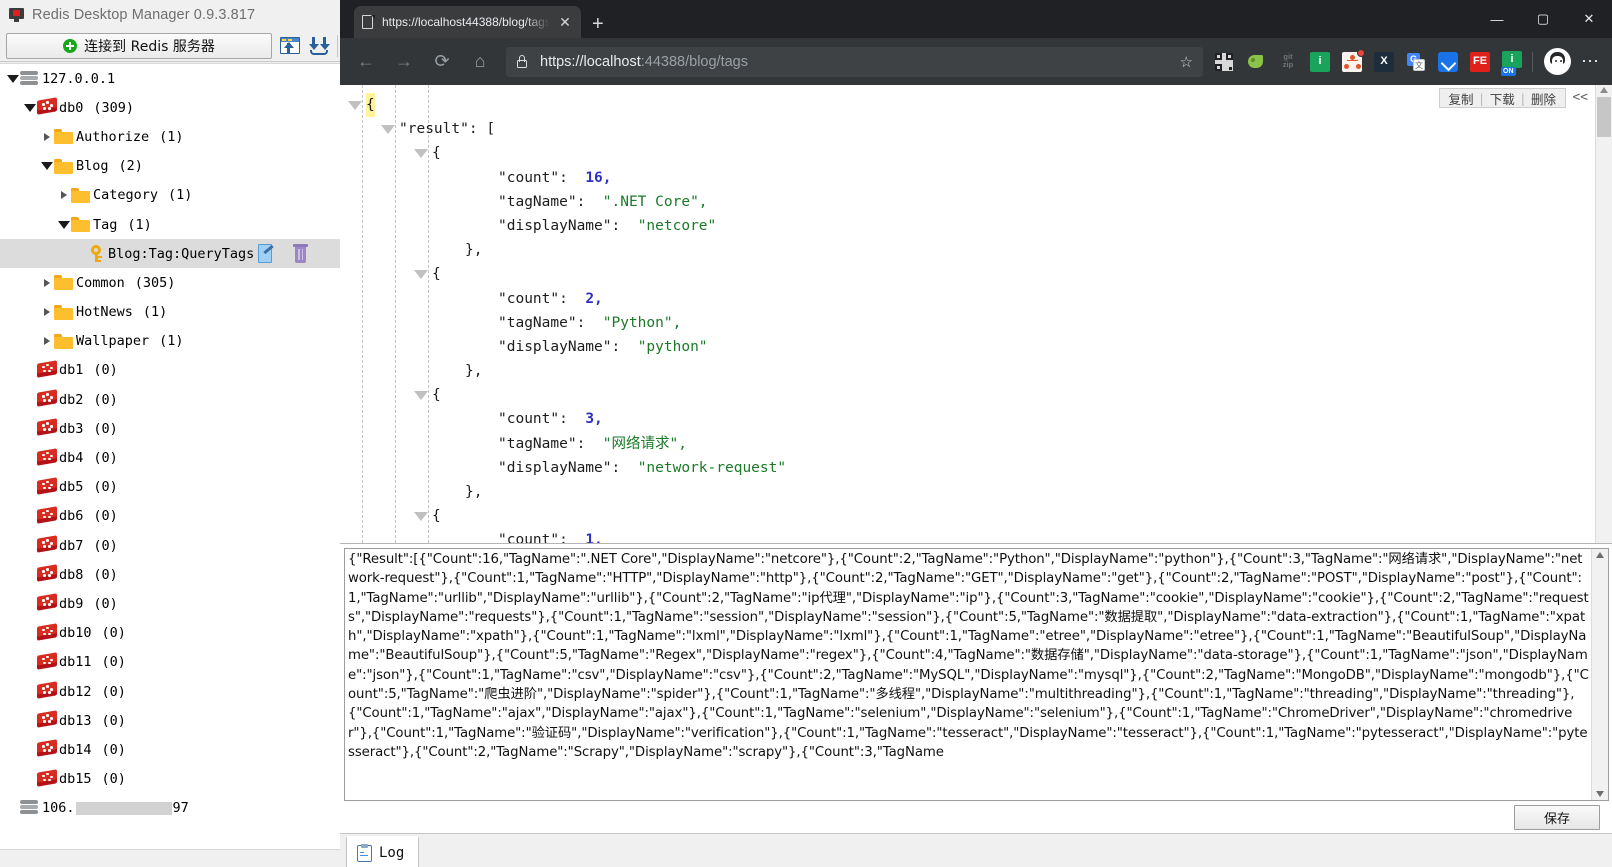 The width and height of the screenshot is (1612, 867). I want to click on close-window-button: ✕, so click(1589, 19).